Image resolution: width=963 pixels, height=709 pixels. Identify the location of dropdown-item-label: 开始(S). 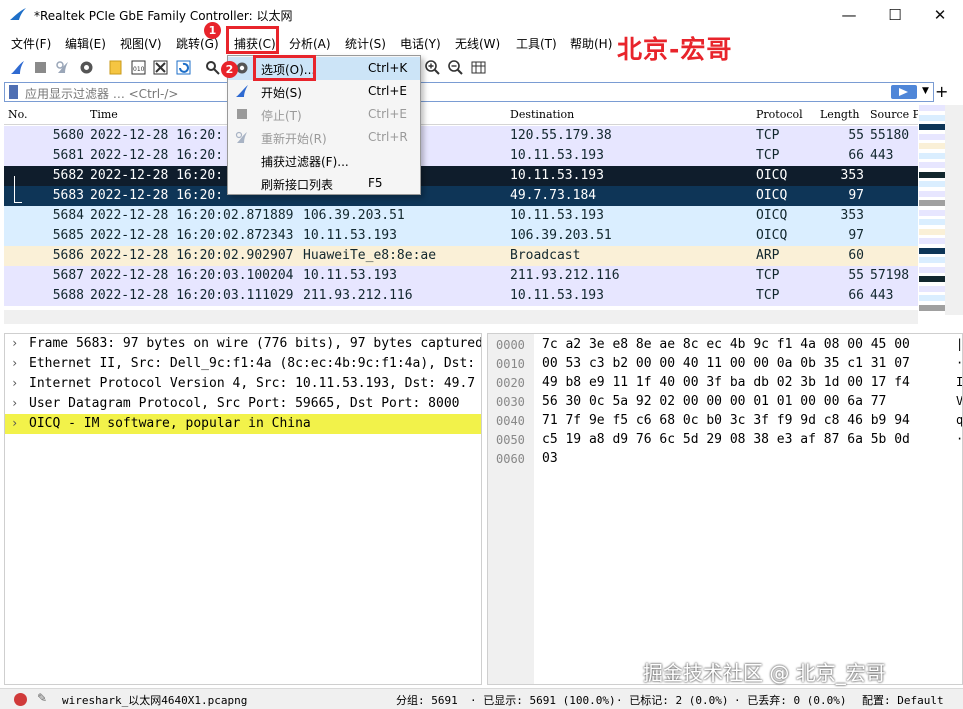
(281, 93).